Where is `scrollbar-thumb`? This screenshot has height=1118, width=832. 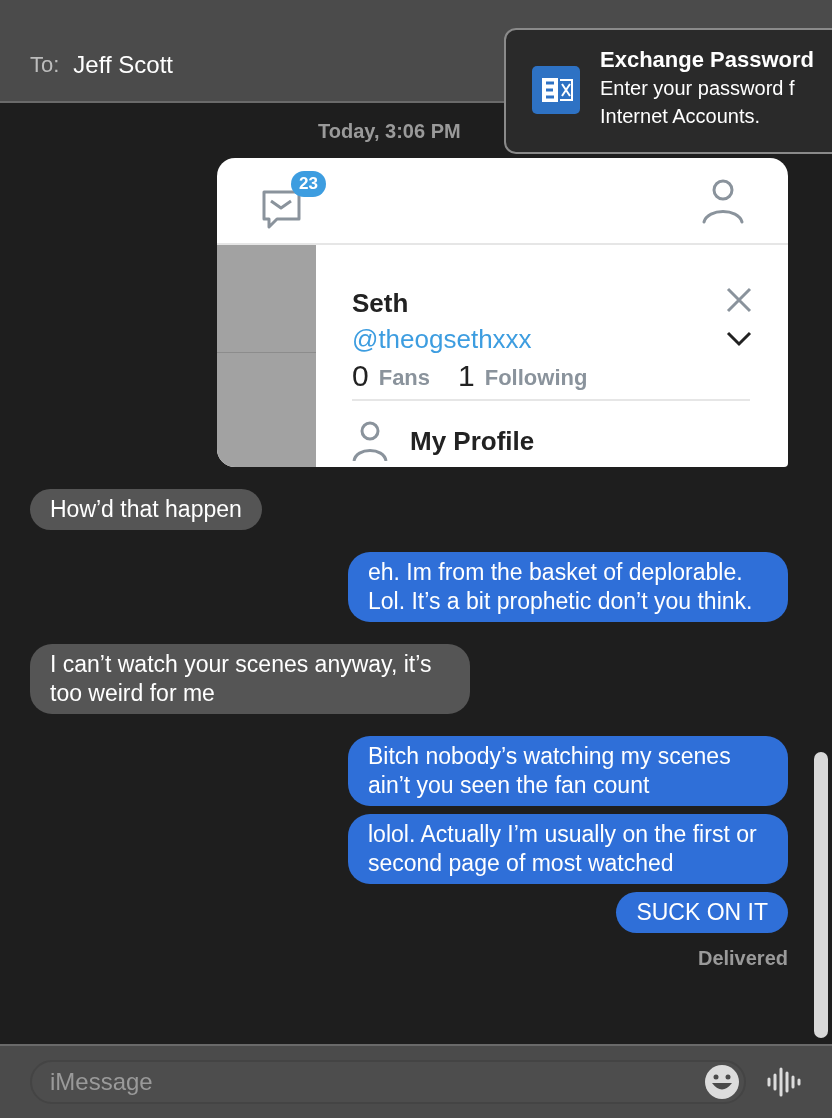
scrollbar-thumb is located at coordinates (821, 895).